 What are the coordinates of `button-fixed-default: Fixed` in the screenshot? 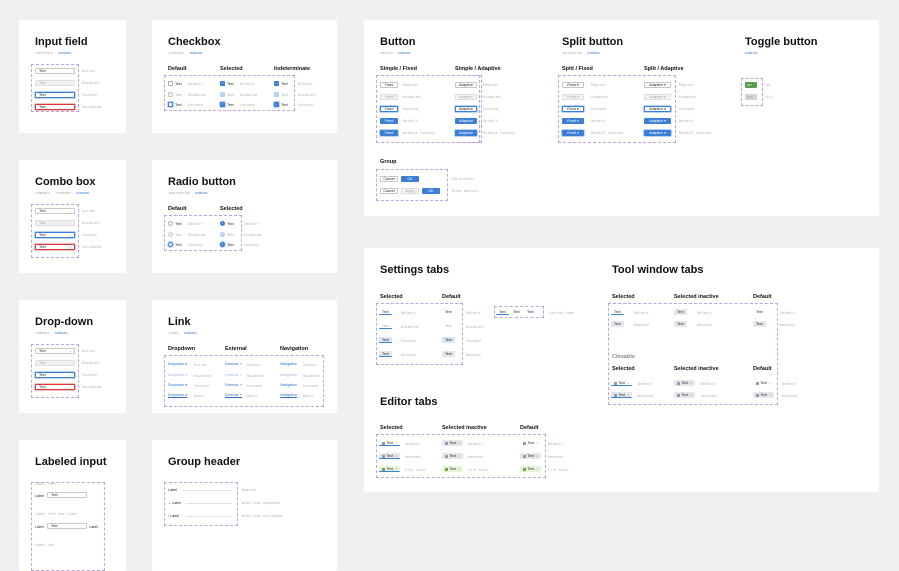 It's located at (389, 121).